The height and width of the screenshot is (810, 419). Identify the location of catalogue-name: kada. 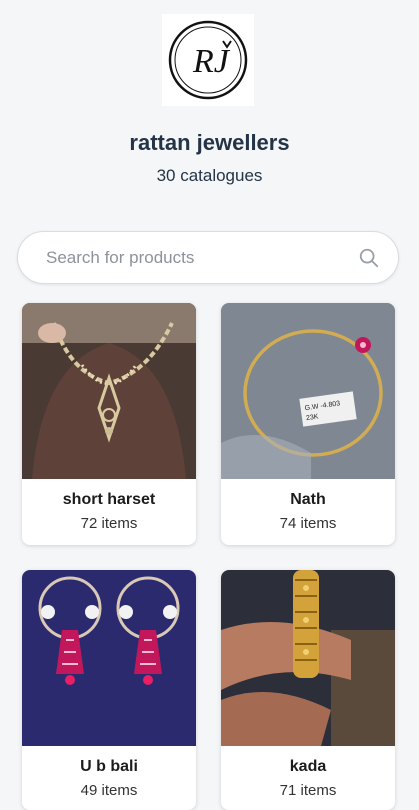
(308, 766).